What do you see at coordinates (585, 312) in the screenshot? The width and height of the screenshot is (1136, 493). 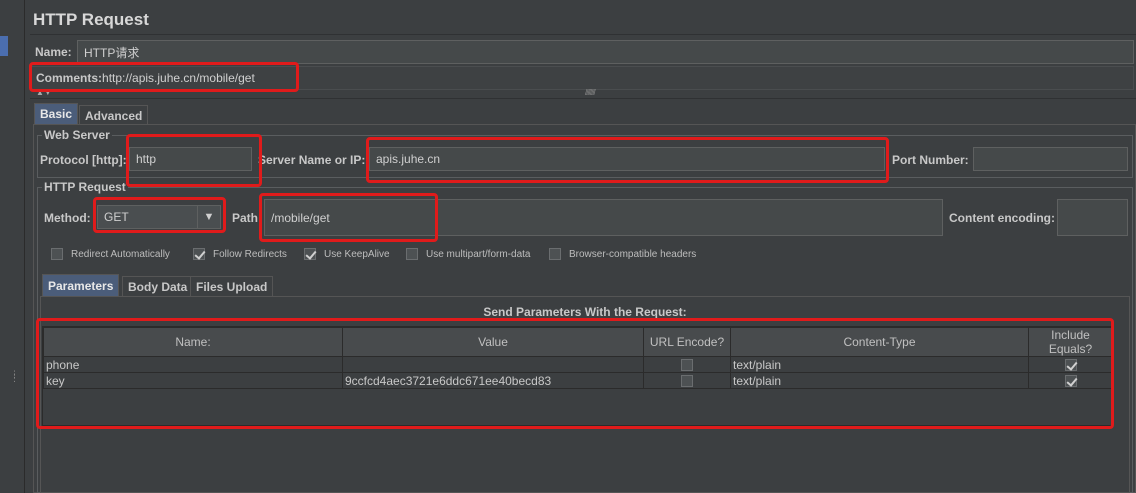 I see `params-title: Send Parameters With the Request:` at bounding box center [585, 312].